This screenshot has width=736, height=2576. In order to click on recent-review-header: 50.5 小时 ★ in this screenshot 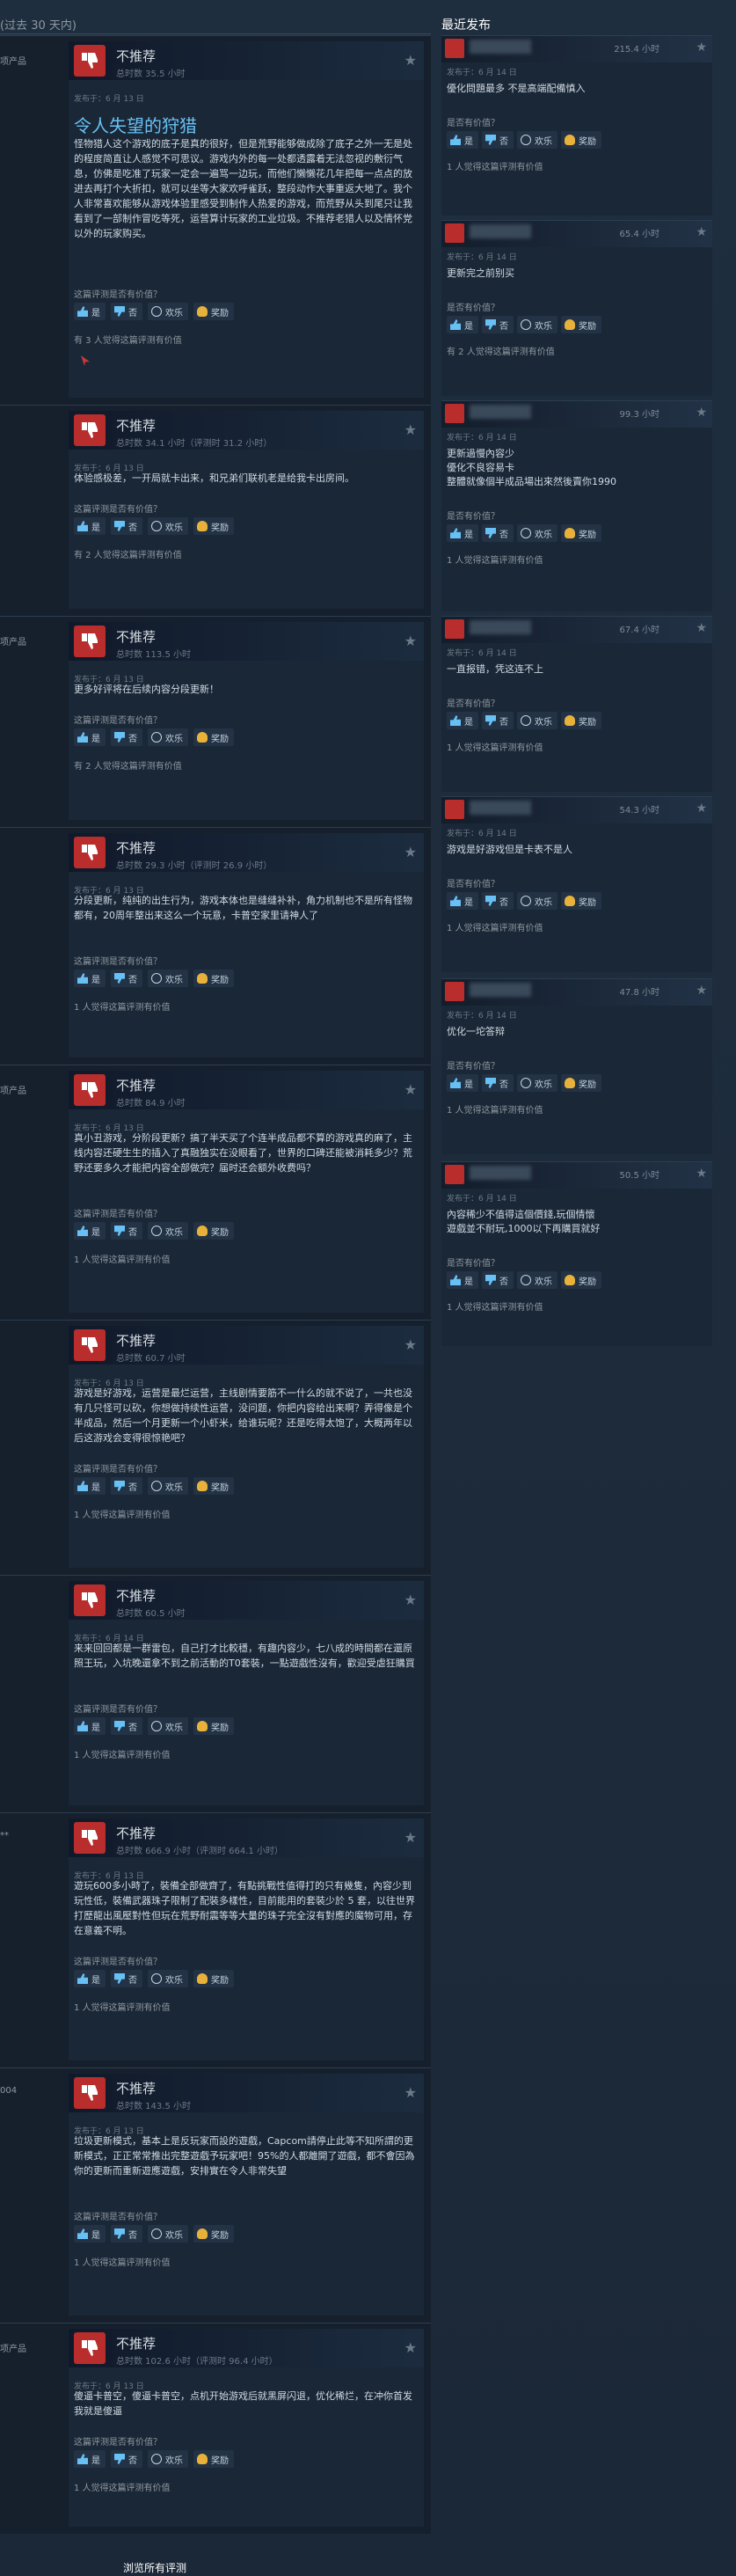, I will do `click(576, 1175)`.